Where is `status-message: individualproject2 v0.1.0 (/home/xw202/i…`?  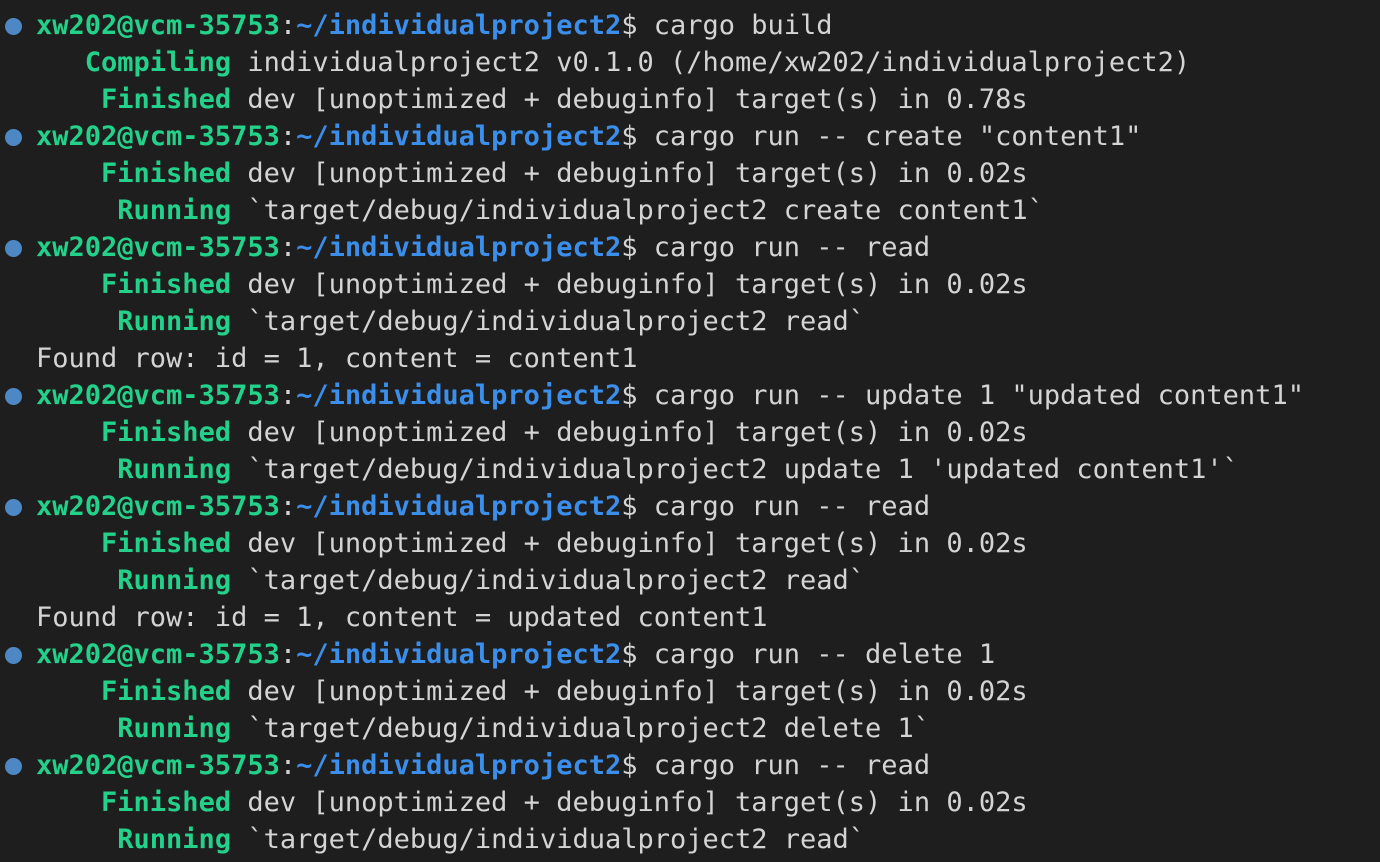
status-message: individualproject2 v0.1.0 (/home/xw202/i… is located at coordinates (719, 62).